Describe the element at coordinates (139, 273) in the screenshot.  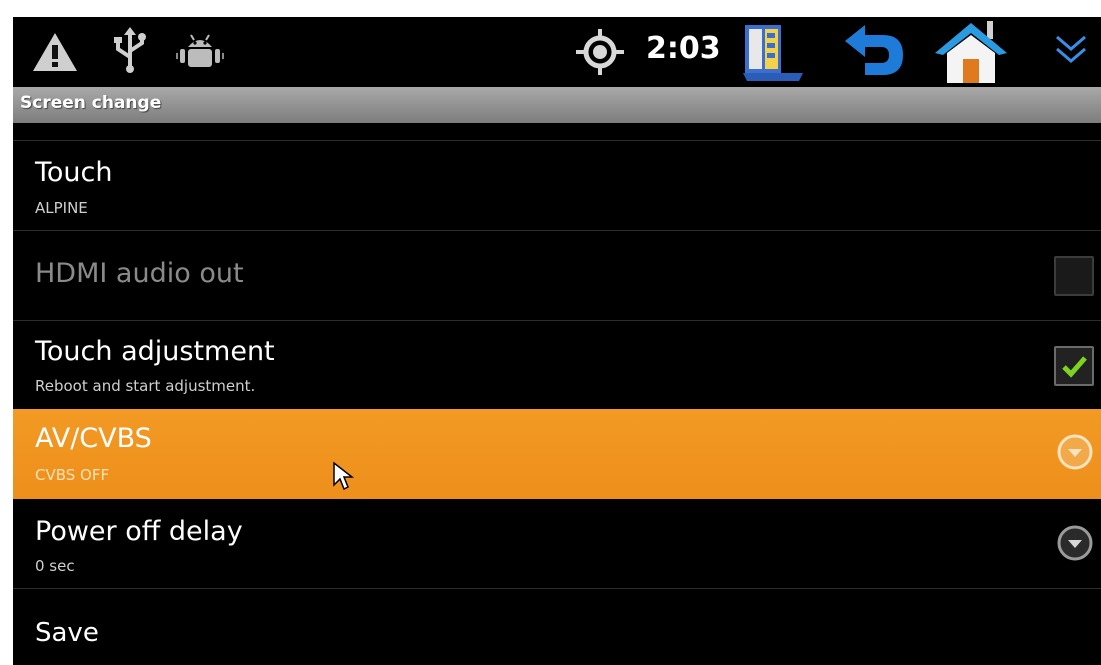
I see `list-item-title: HDMI audio out` at that location.